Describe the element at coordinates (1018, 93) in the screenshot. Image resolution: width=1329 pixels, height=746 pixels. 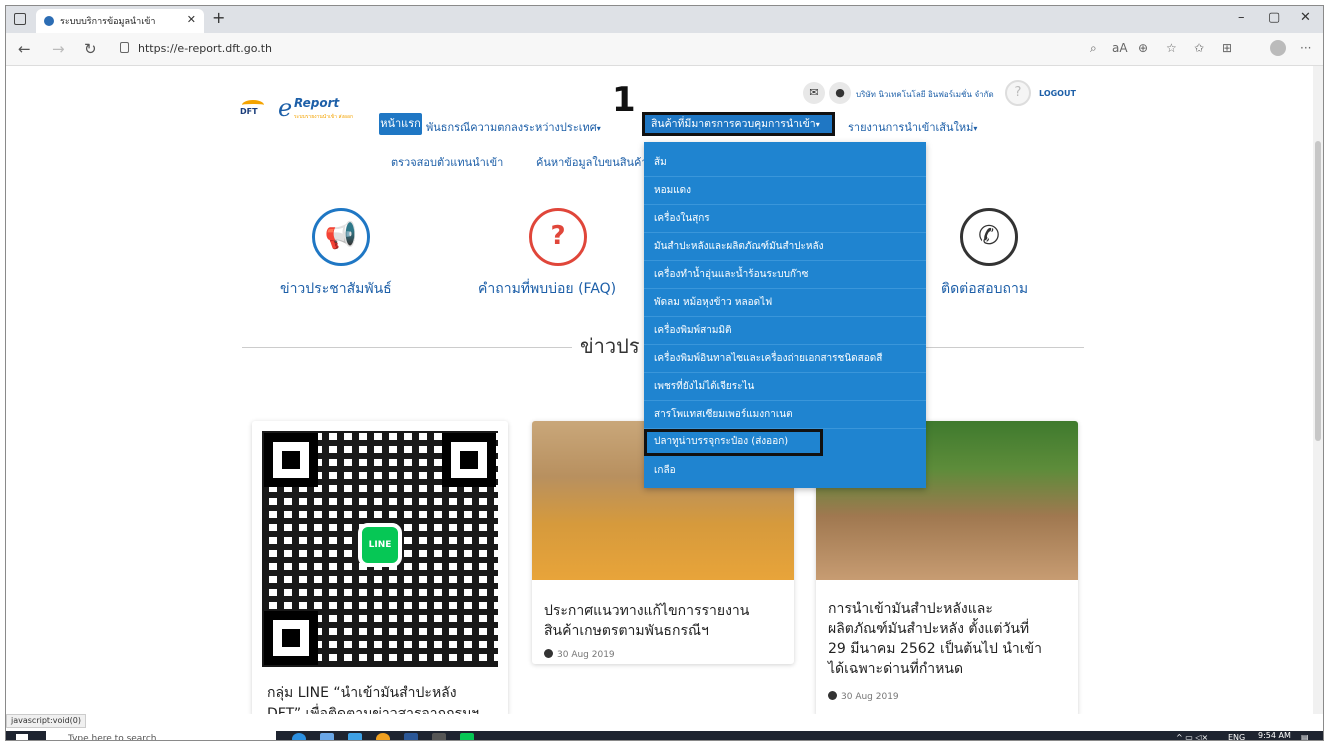
I see `user-avatar: ?` at that location.